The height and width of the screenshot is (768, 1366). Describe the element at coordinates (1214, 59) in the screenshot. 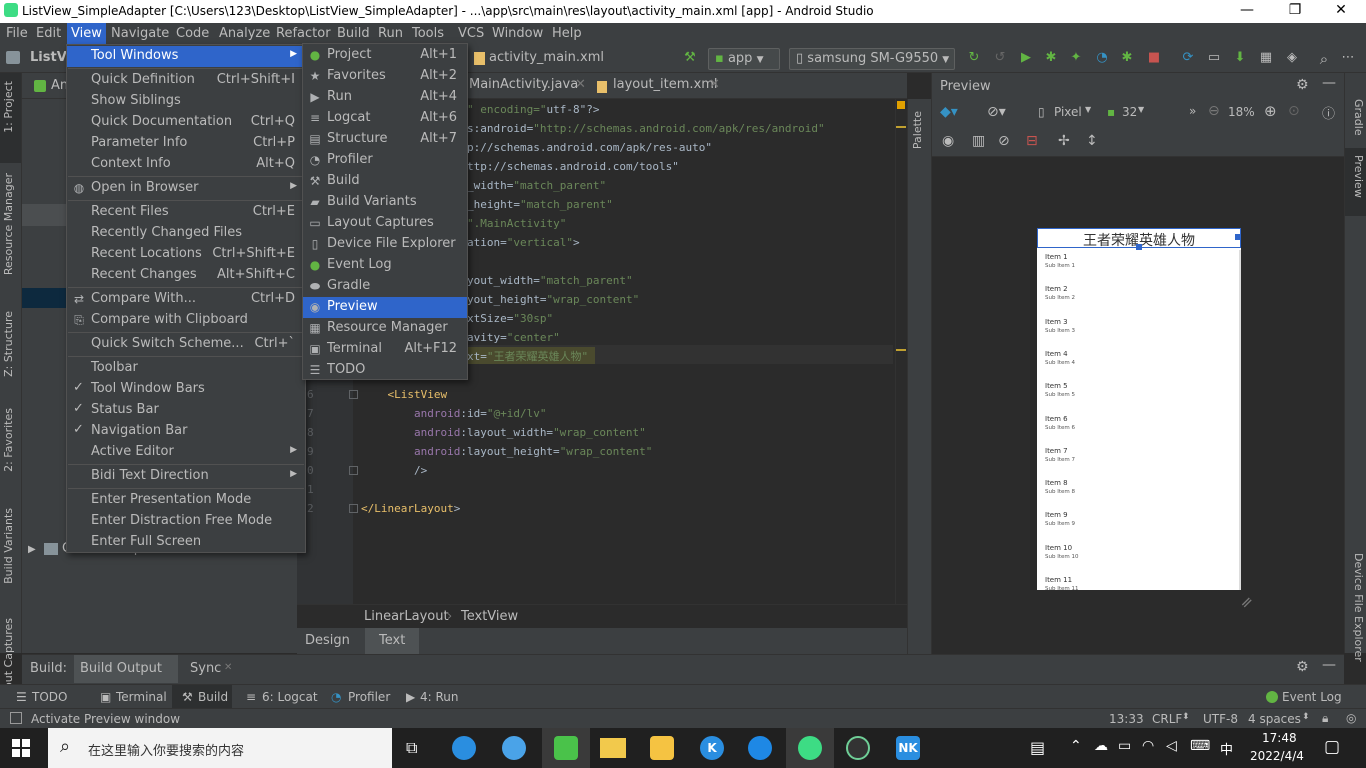

I see `avd-manager-icon: ▭` at that location.